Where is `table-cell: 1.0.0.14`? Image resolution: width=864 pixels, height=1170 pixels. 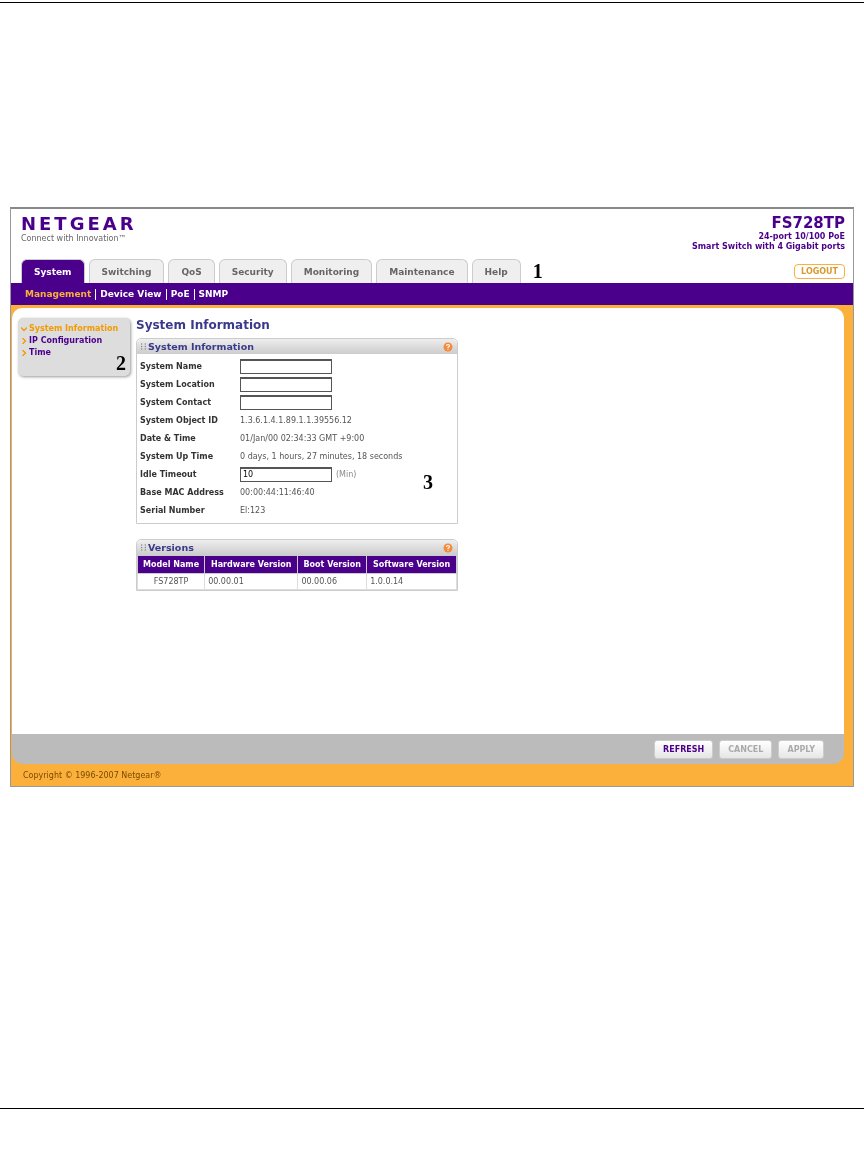 table-cell: 1.0.0.14 is located at coordinates (411, 581).